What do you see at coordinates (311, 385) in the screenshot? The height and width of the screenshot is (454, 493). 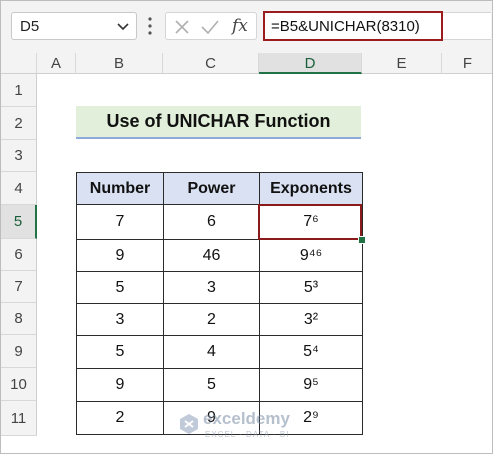 I see `cell-exponent: 9⁵` at bounding box center [311, 385].